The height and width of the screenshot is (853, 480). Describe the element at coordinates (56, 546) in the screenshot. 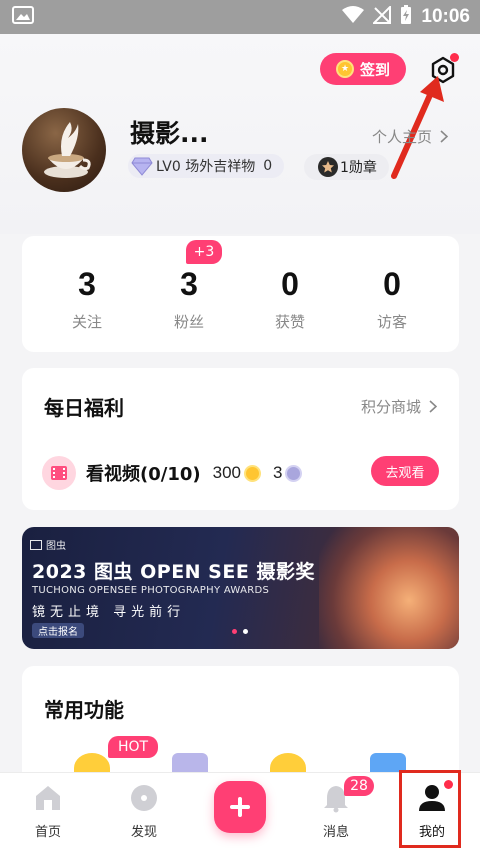

I see `banner-brand-label: 图虫` at that location.